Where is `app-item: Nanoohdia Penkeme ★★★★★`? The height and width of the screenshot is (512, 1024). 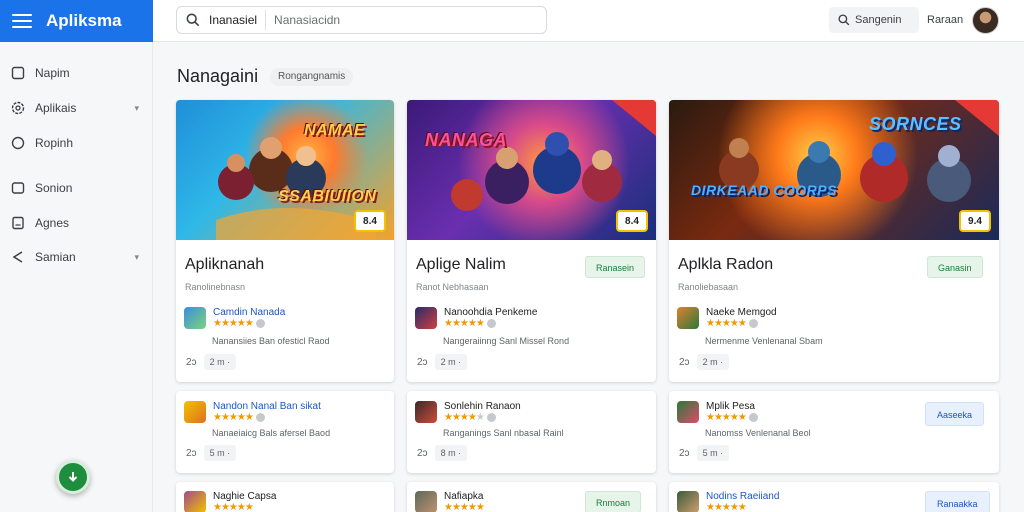
app-item: Nanoohdia Penkeme ★★★★★ is located at coordinates (476, 318).